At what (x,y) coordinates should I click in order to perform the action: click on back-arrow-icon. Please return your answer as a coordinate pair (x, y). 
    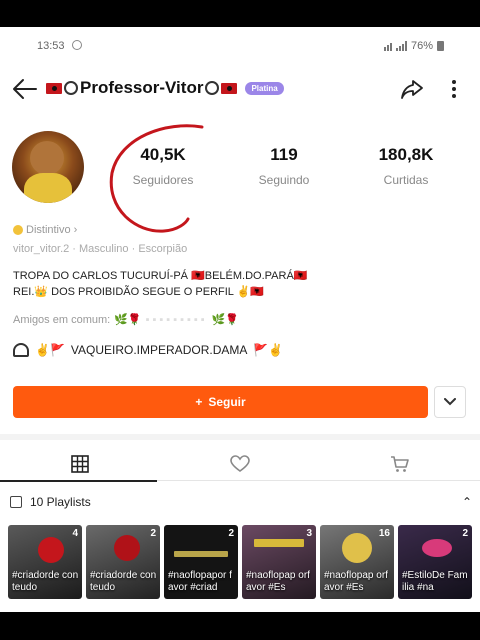
    Looking at the image, I should click on (25, 89).